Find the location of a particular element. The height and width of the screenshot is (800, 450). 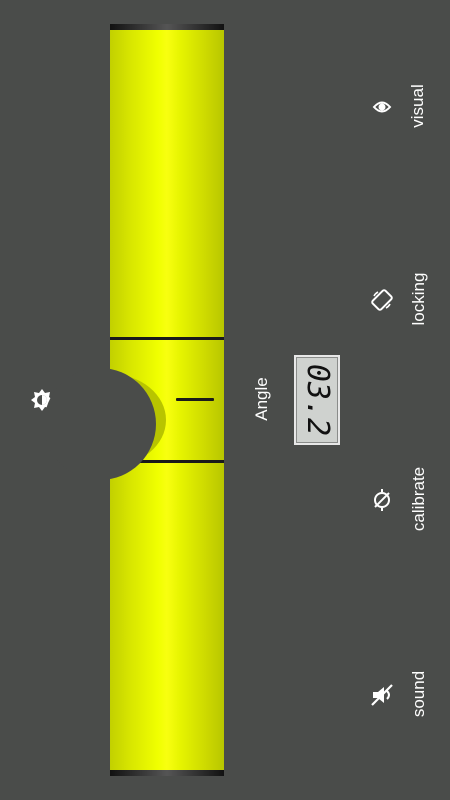

calibrate-icon is located at coordinates (382, 500).